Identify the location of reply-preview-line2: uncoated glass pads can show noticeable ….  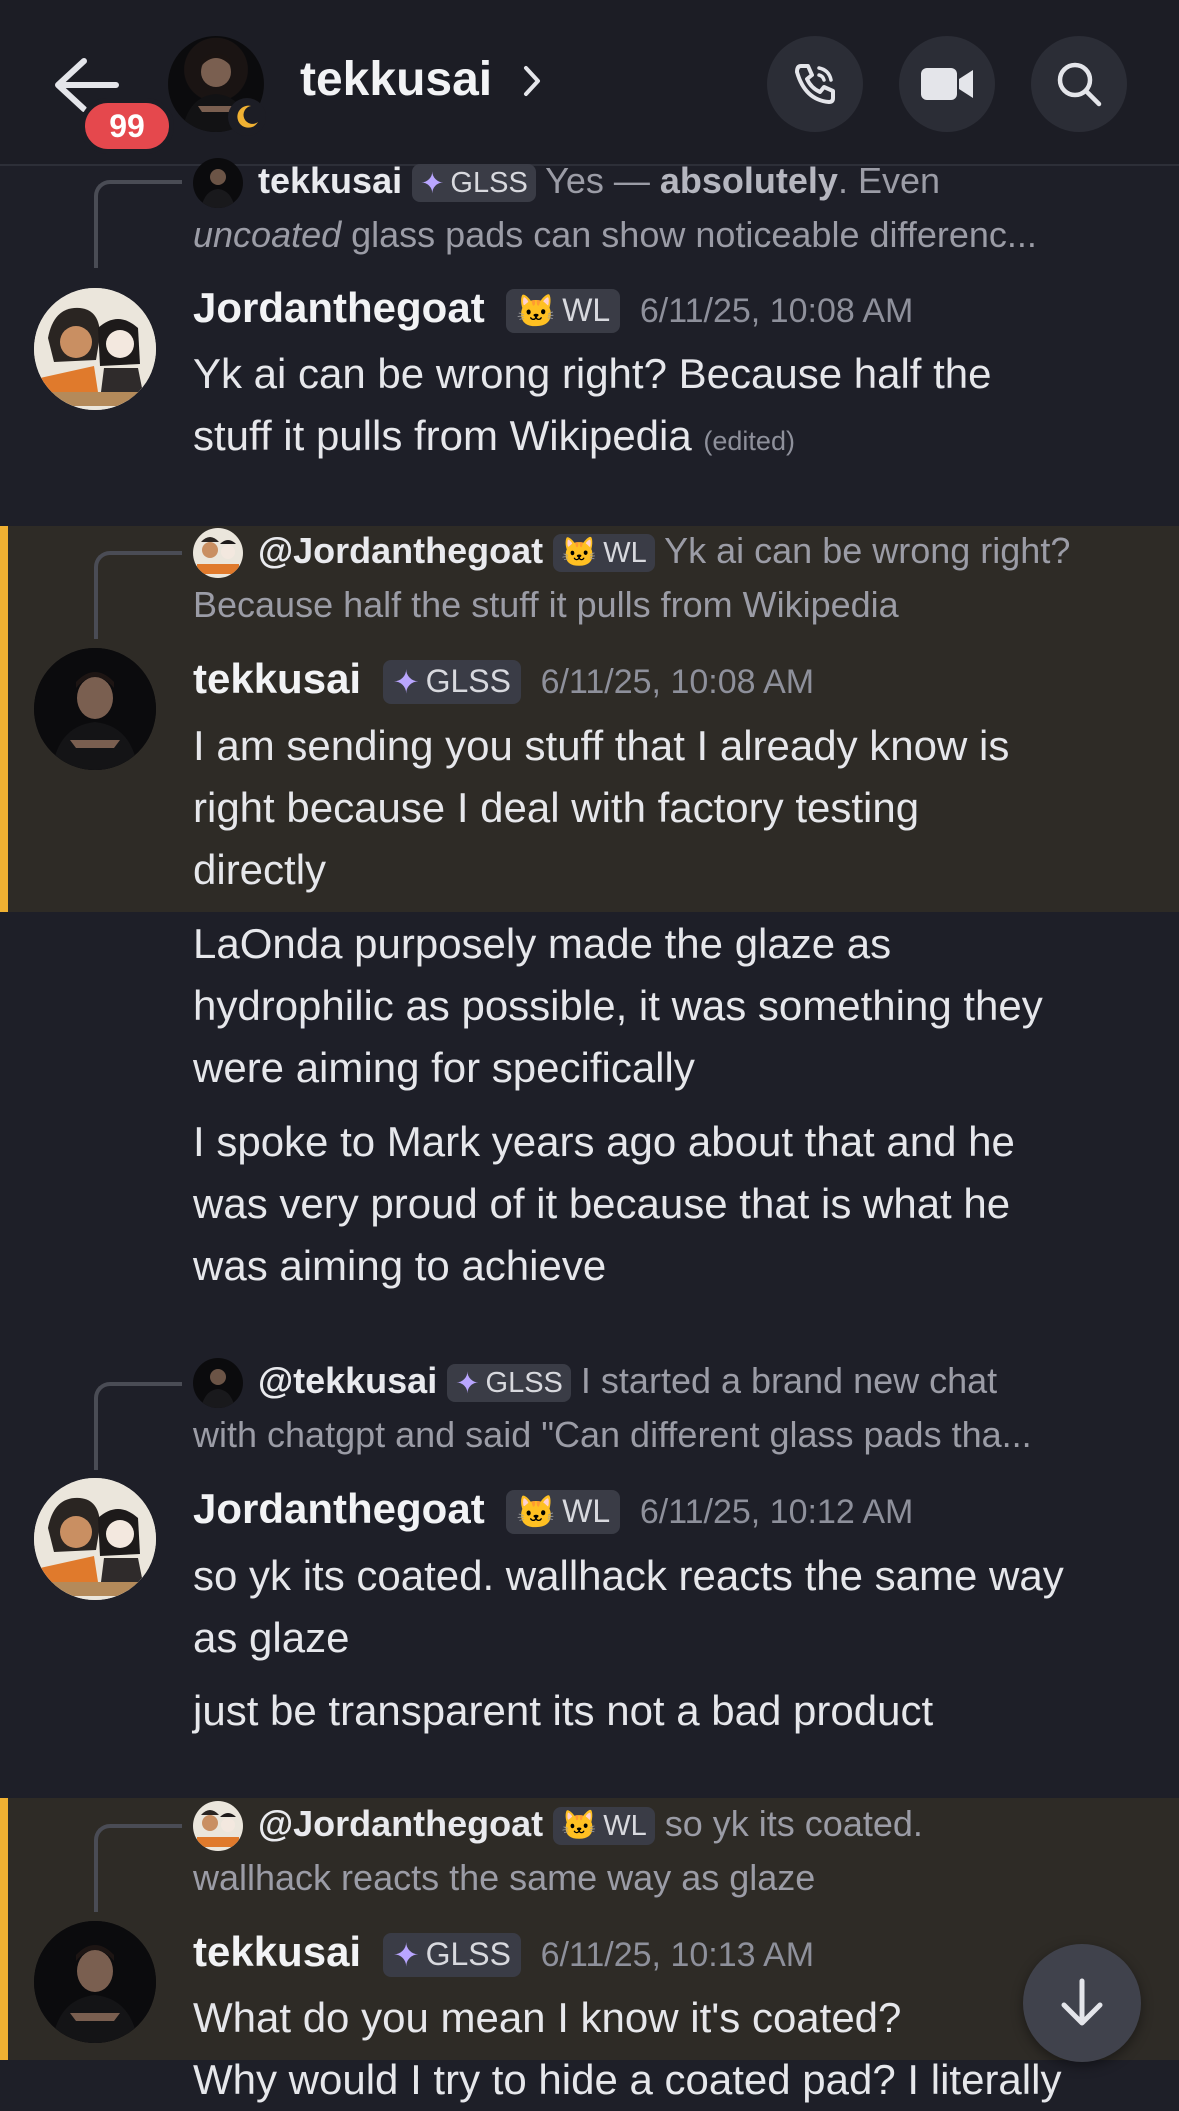
(615, 235).